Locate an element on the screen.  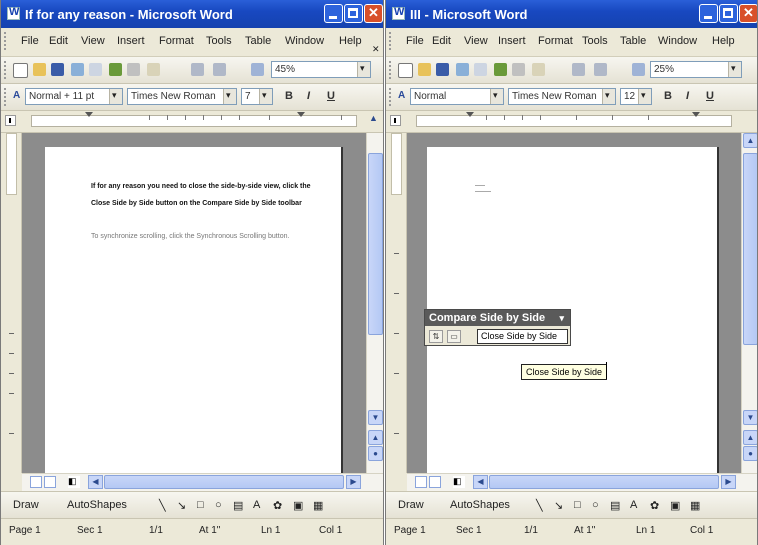
close-side-by-side-button: Close Side by Side is located at coordinates (522, 336).